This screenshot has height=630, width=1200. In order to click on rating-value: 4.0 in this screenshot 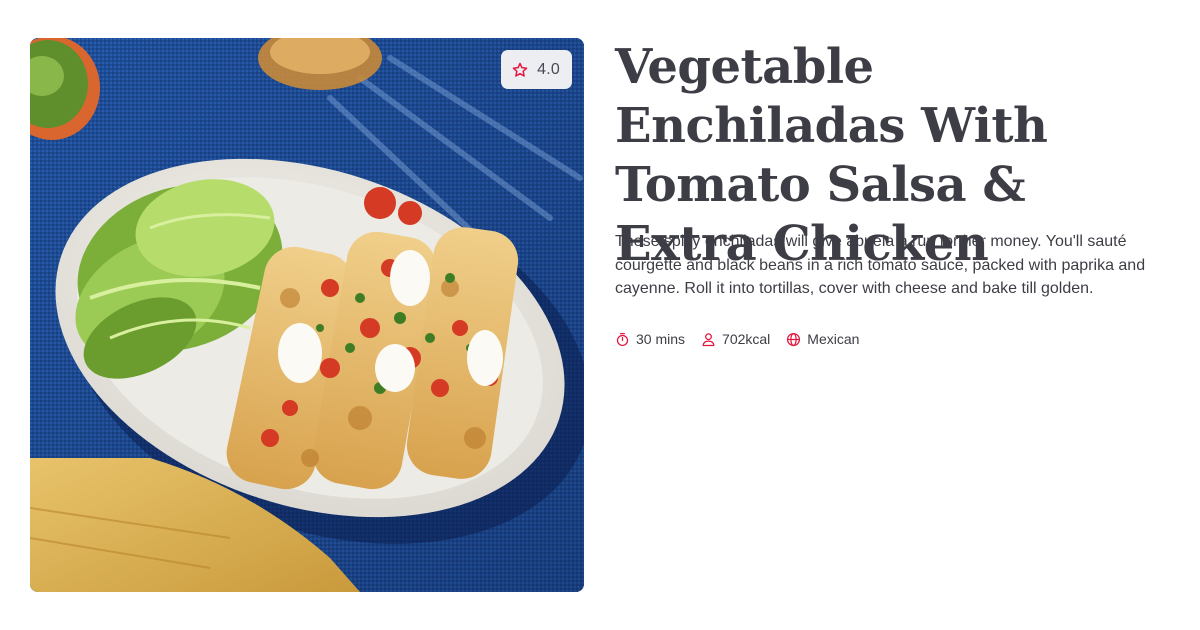, I will do `click(548, 69)`.